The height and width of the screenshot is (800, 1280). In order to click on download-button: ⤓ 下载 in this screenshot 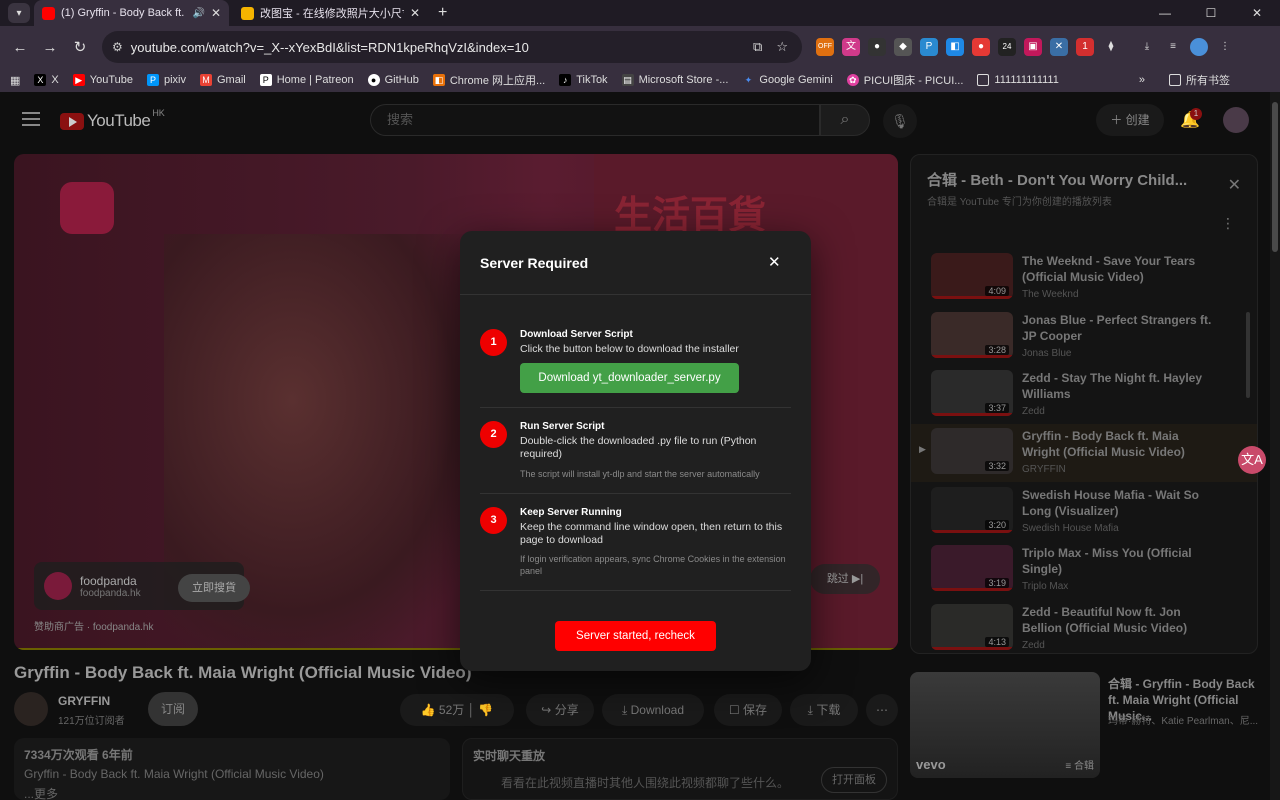, I will do `click(824, 710)`.